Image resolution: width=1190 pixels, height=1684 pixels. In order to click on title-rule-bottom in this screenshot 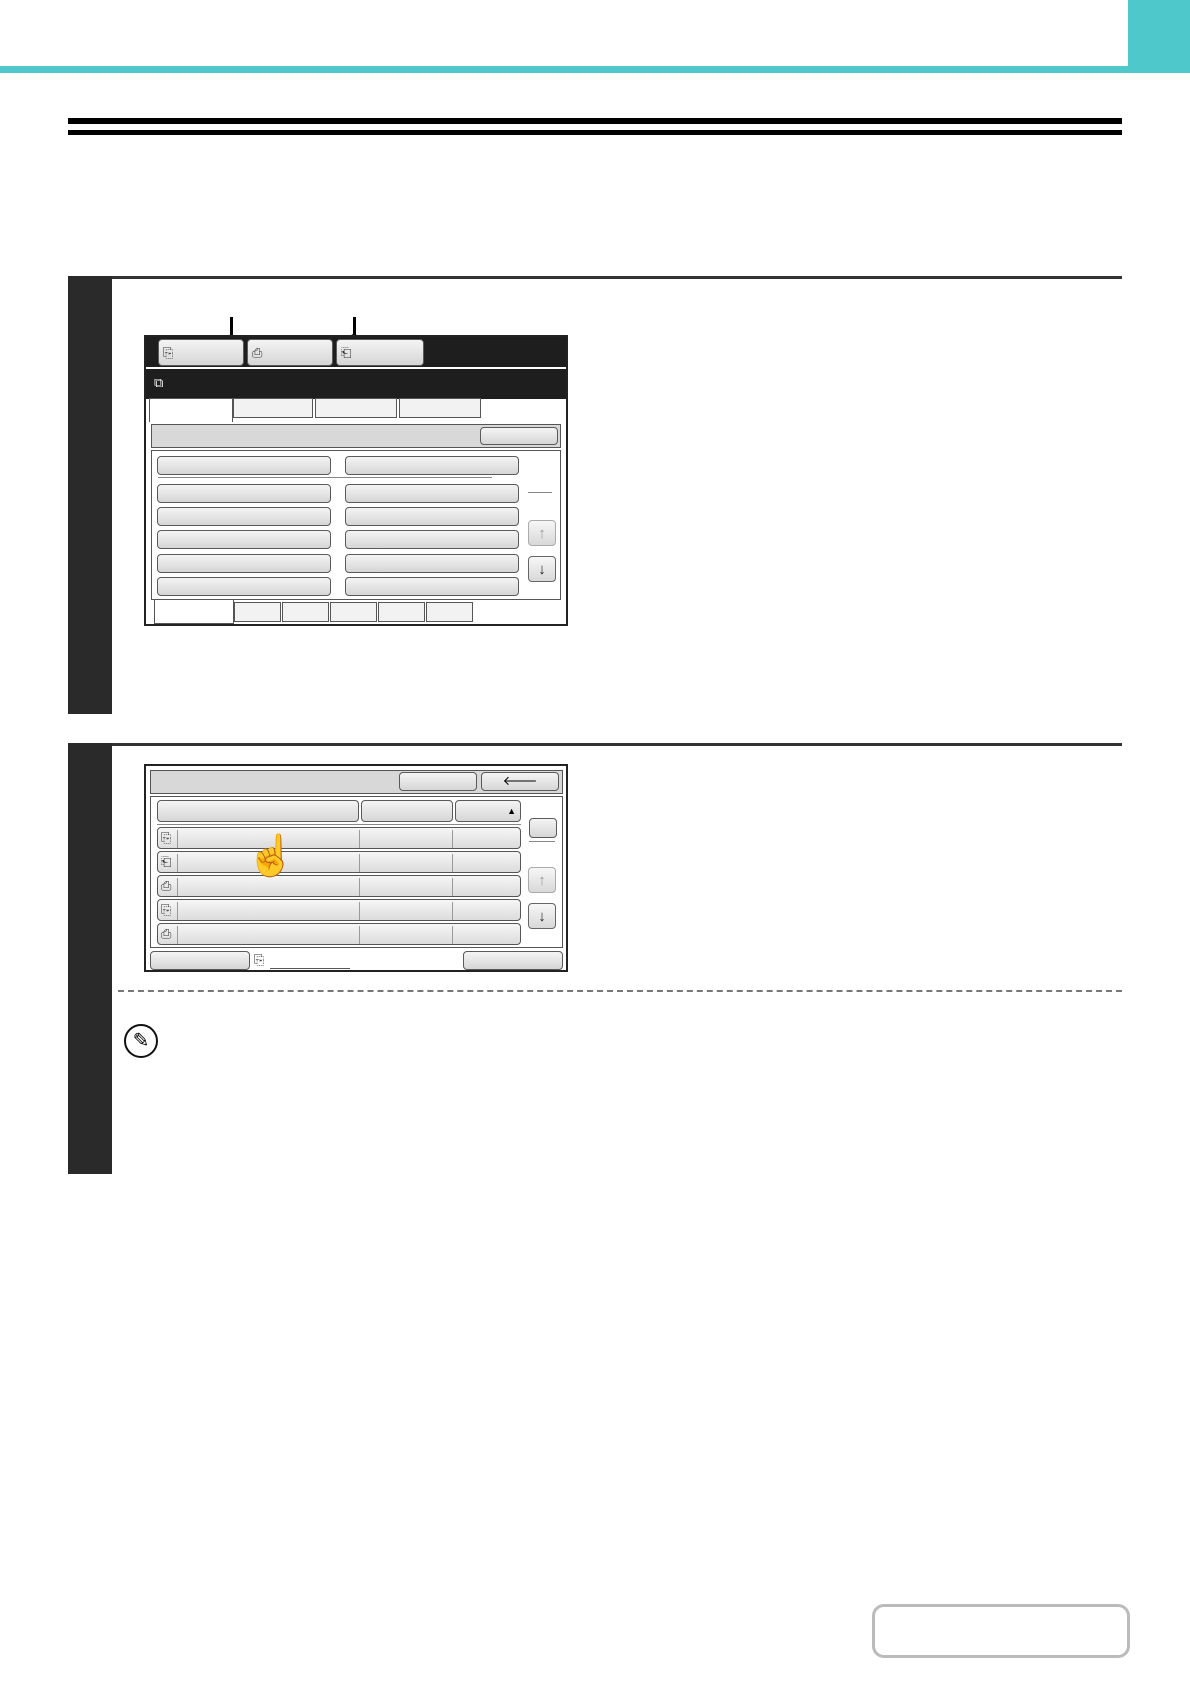, I will do `click(595, 132)`.